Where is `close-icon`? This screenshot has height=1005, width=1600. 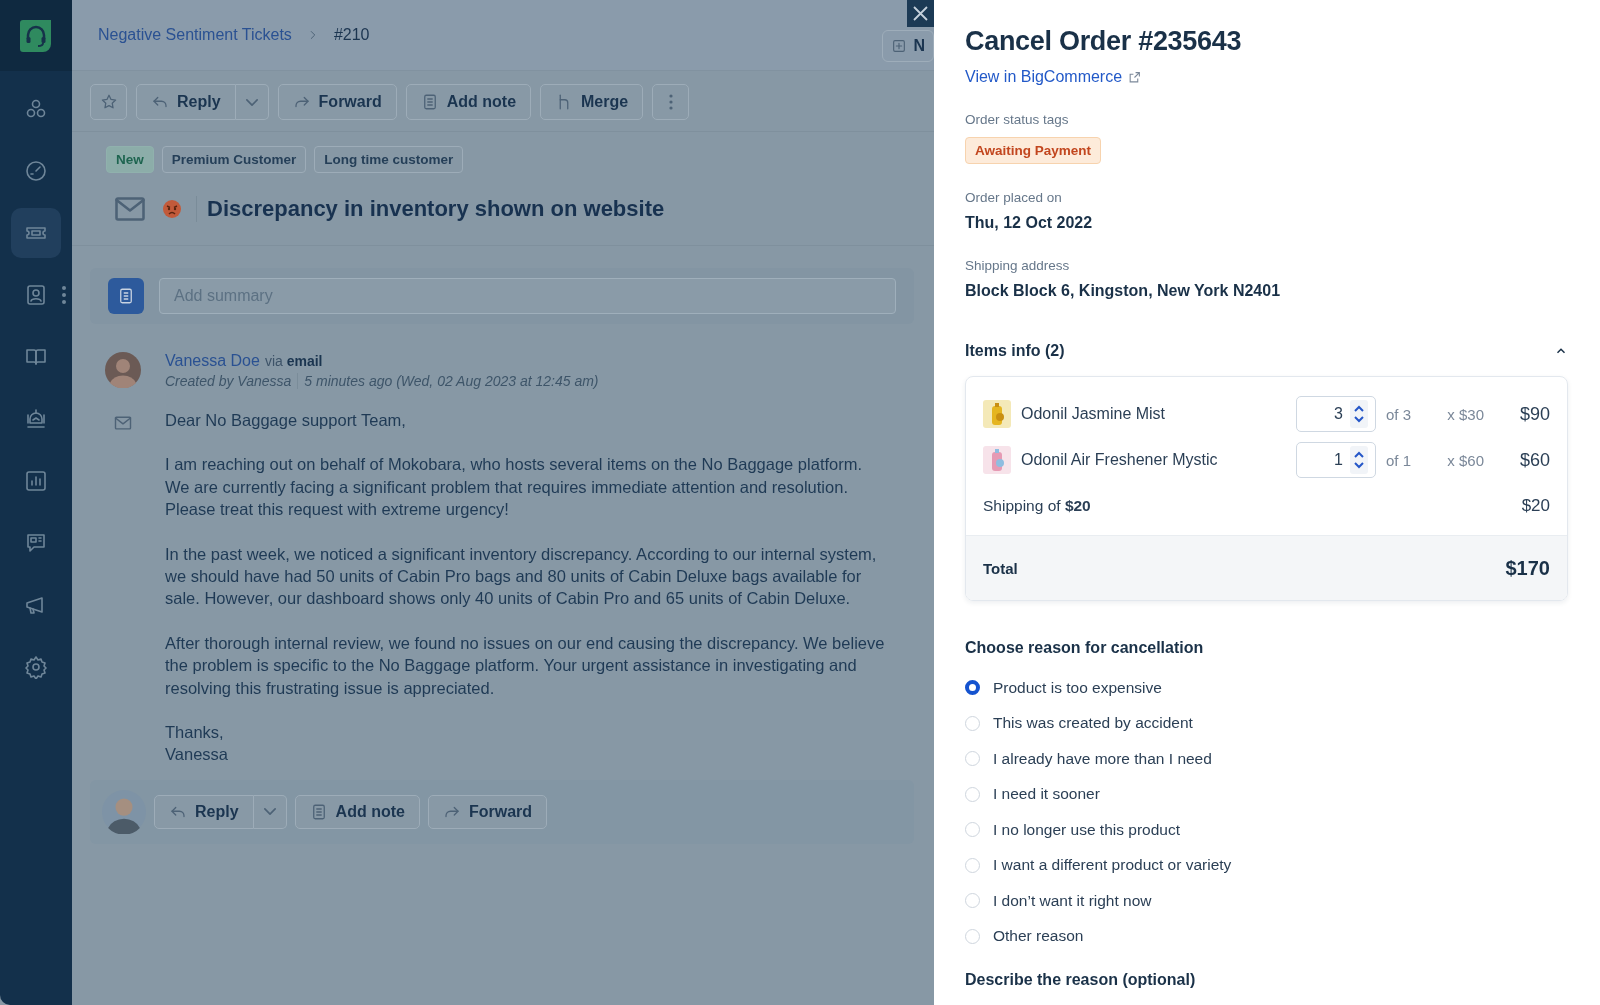
close-icon is located at coordinates (920, 13).